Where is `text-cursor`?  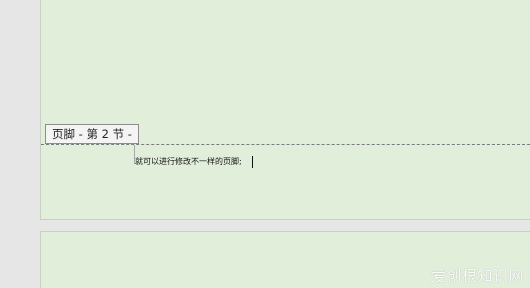
text-cursor is located at coordinates (252, 162).